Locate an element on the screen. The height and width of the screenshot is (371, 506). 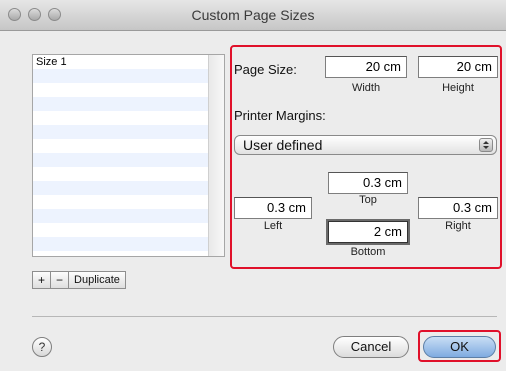
cancel-button: Cancel is located at coordinates (371, 347).